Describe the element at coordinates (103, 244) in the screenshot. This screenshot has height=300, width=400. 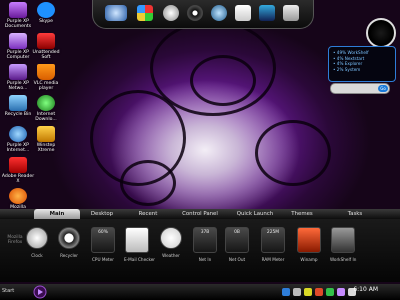
I see `cpu-meter-tile: 60% CPU Meter` at that location.